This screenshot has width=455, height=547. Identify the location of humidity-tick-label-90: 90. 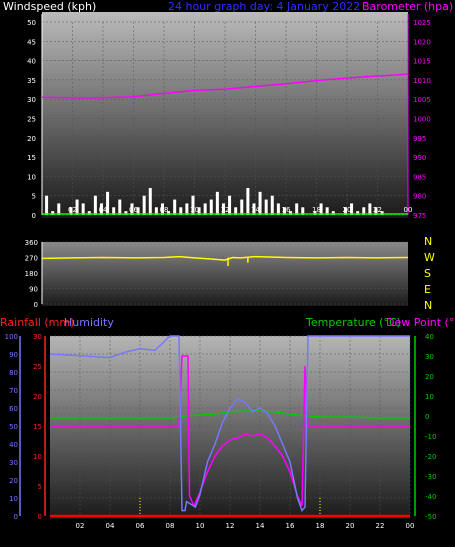
(13, 355).